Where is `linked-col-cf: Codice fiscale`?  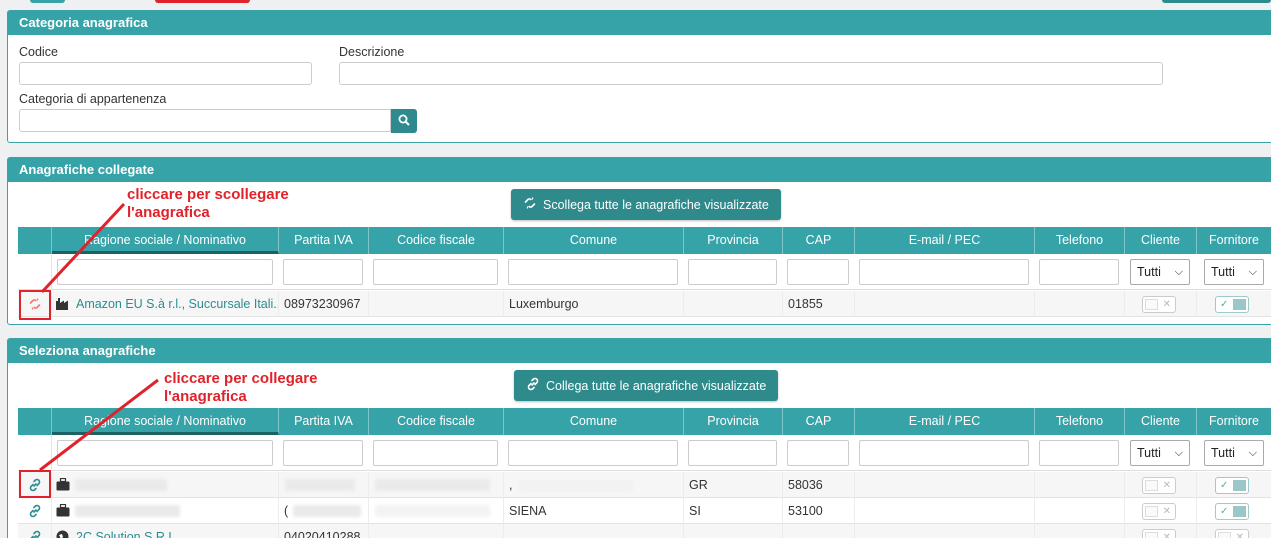
linked-col-cf: Codice fiscale is located at coordinates (436, 240).